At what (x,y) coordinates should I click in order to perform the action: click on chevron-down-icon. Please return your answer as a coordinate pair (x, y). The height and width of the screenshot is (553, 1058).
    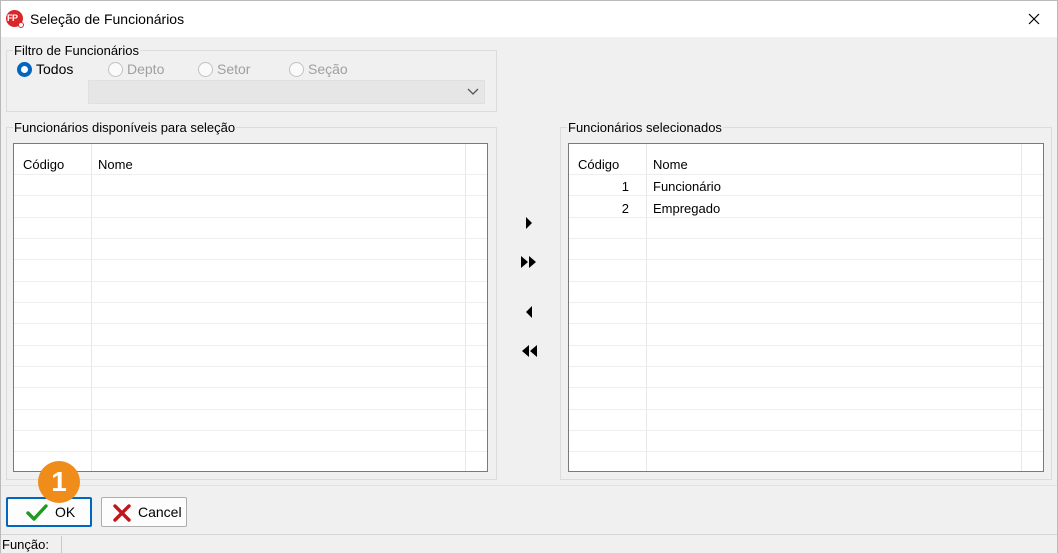
    Looking at the image, I should click on (473, 91).